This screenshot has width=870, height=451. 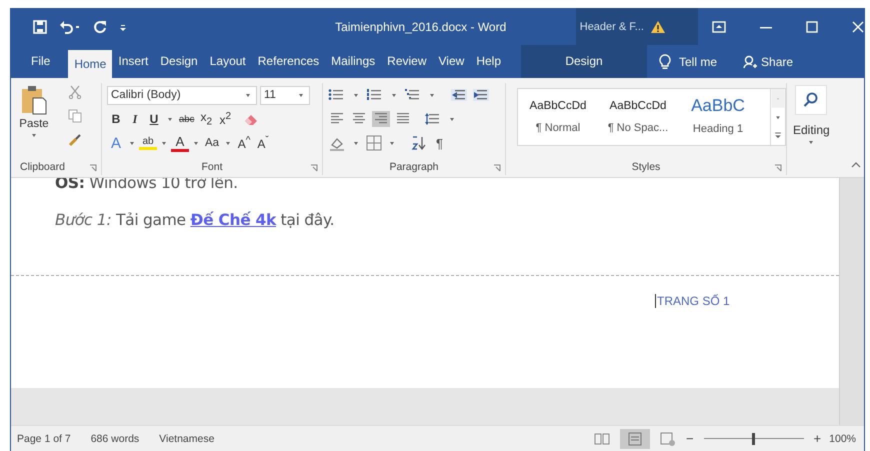 I want to click on format-button: U, so click(x=154, y=119).